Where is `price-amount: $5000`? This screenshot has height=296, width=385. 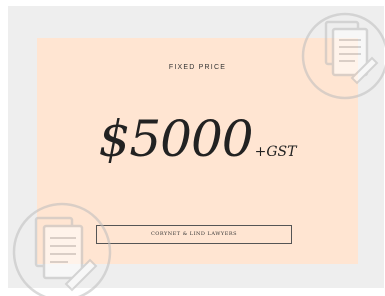 price-amount: $5000 is located at coordinates (176, 139).